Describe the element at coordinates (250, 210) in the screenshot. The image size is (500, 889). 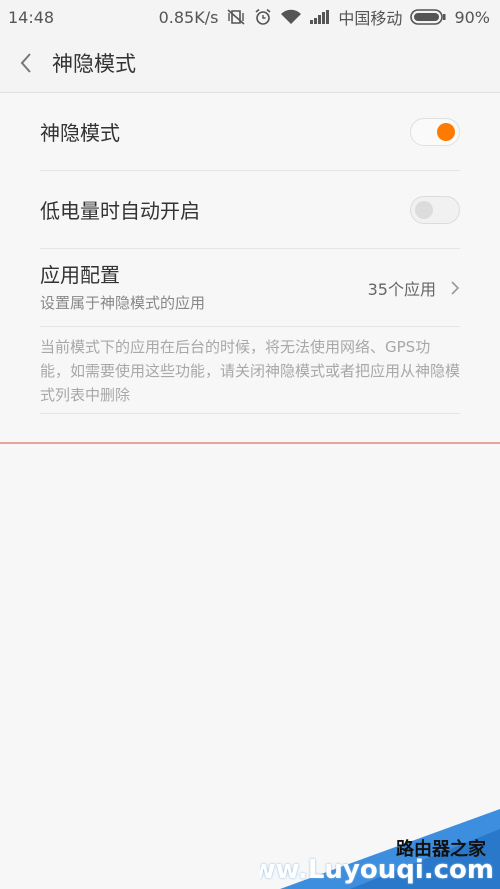
I see `low-battery-auto-row: 低电量时自动开启` at that location.